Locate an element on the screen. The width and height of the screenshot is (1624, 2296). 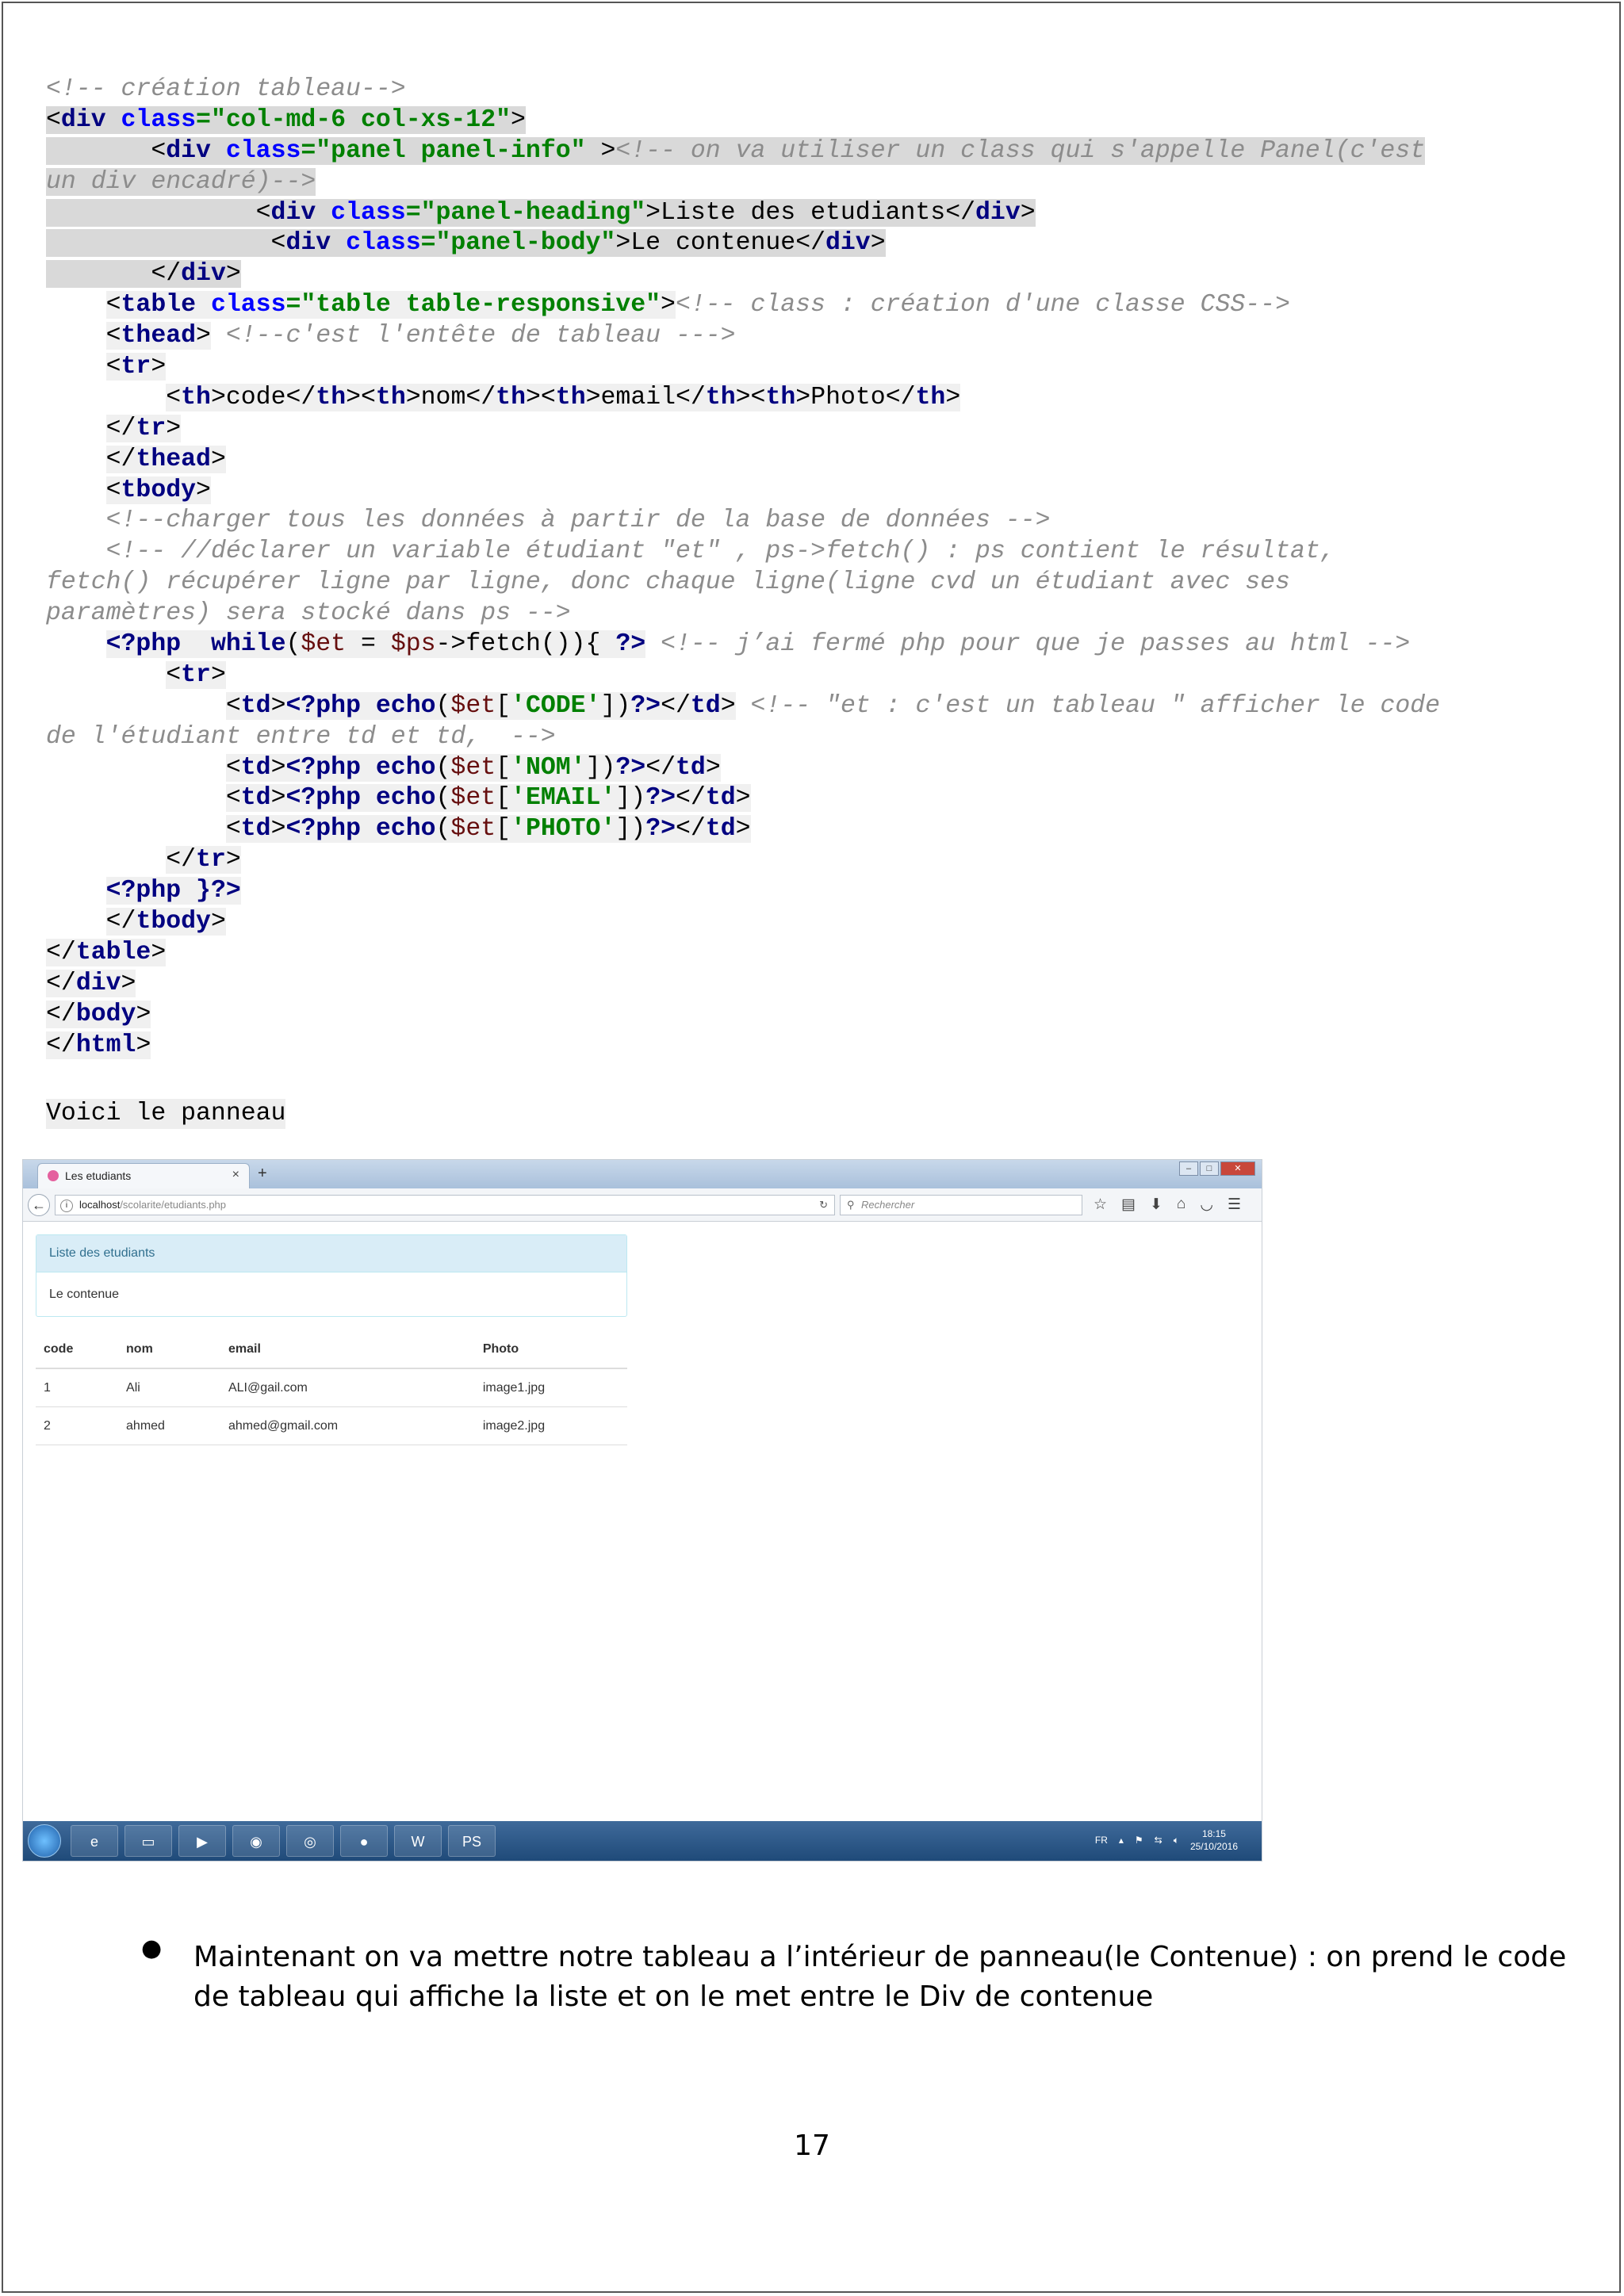
network-icon: ⇆ is located at coordinates (1158, 1841).